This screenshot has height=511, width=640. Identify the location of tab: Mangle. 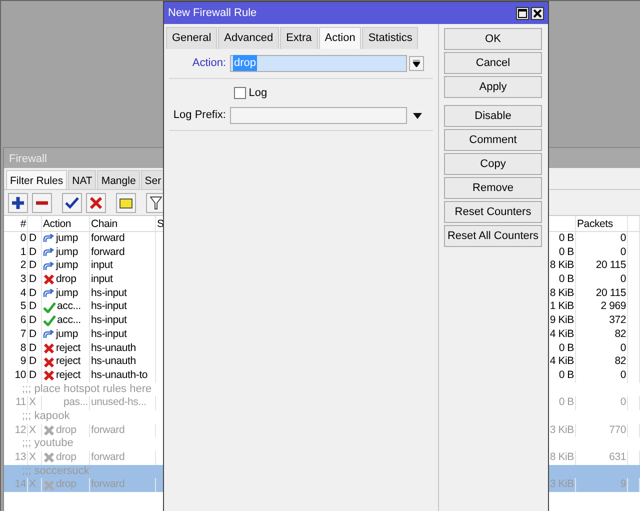
(118, 179).